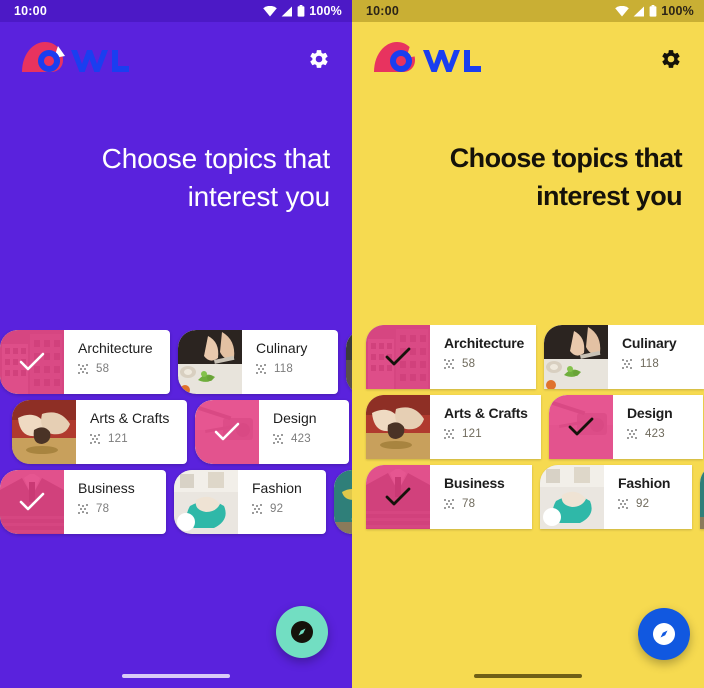 This screenshot has width=704, height=688. I want to click on course-count-value: 58, so click(469, 363).